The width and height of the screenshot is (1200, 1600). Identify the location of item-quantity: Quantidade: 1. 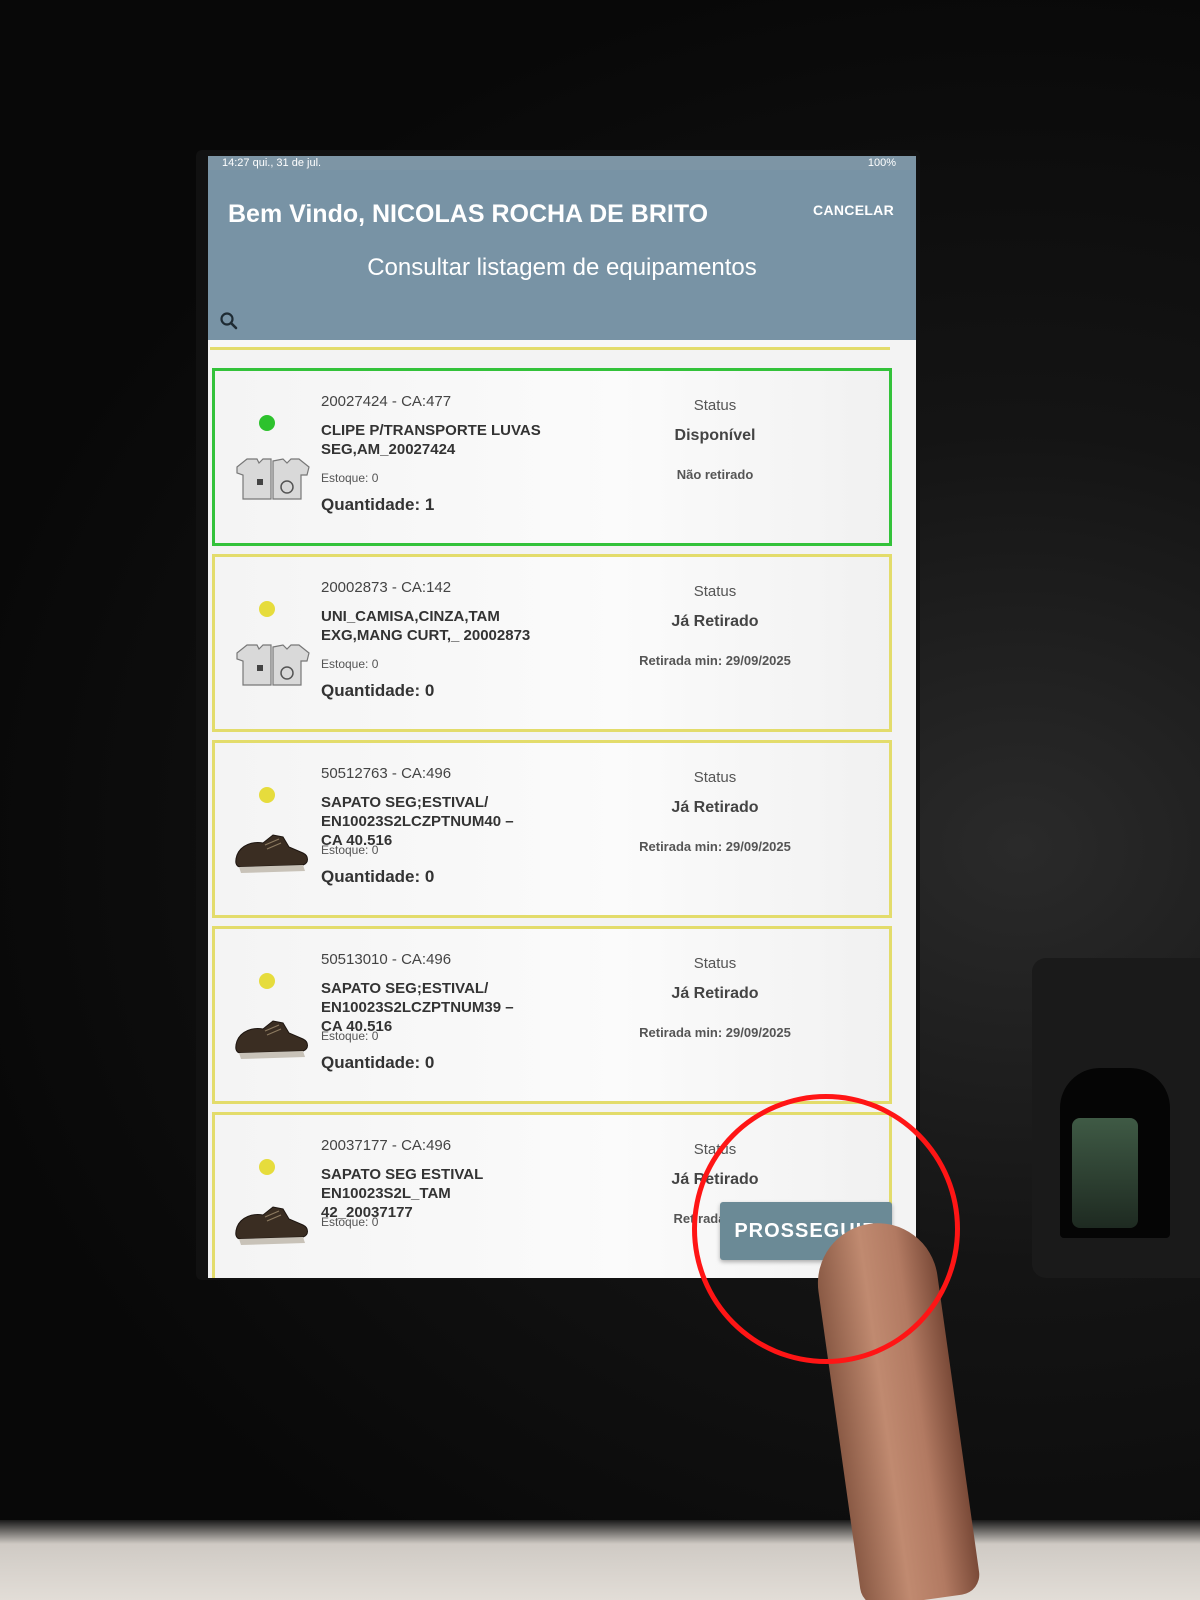
(378, 504).